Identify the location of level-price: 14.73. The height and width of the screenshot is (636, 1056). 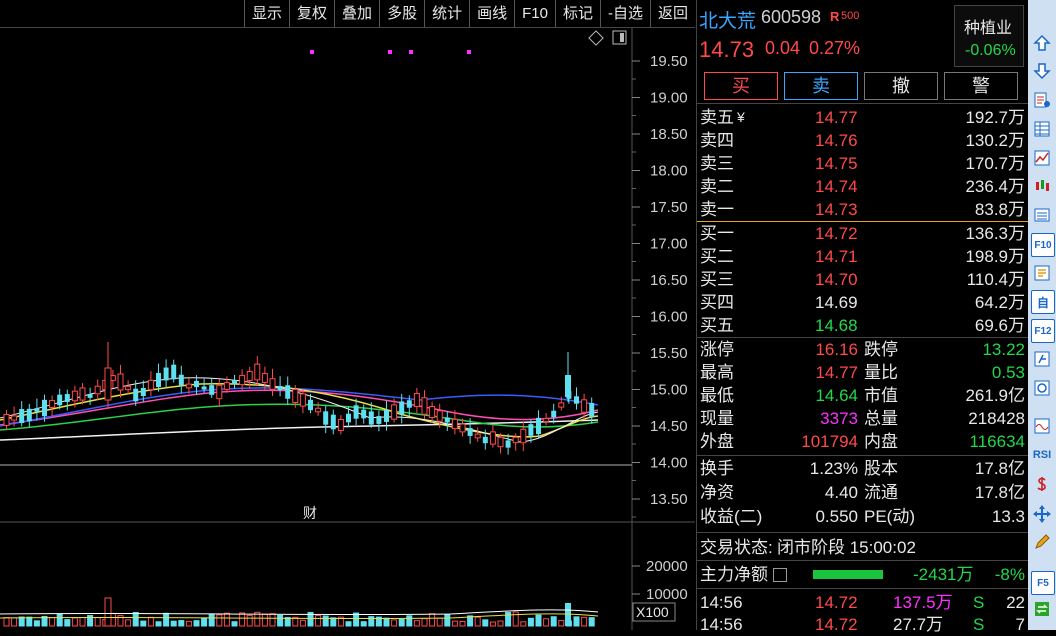
(836, 209).